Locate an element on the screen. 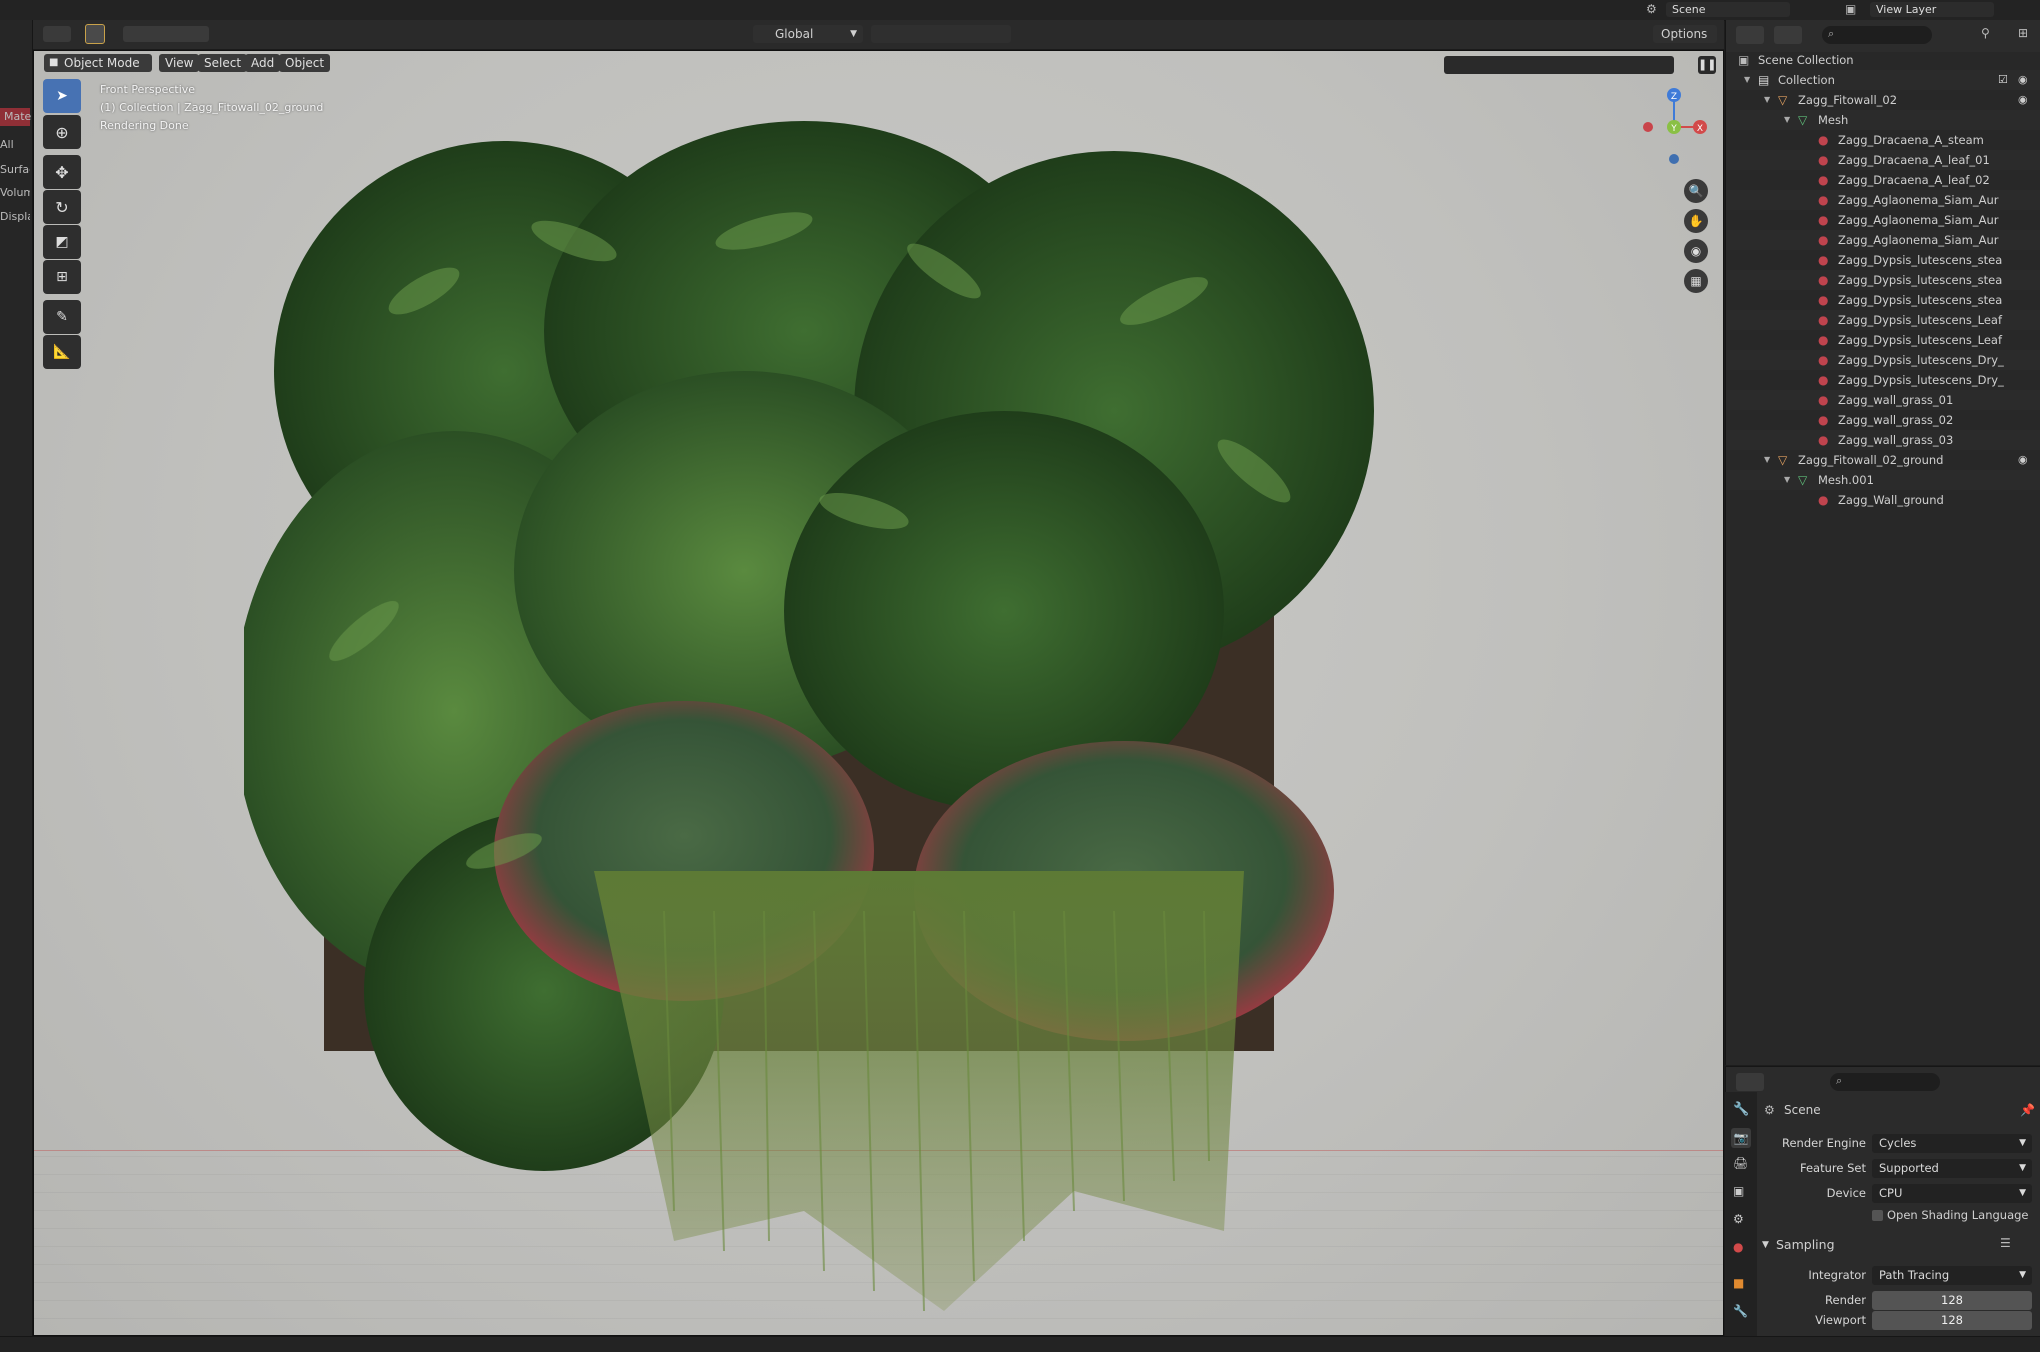  outliner-item-label: Zagg_Dypsis_lutescens_Dry_ is located at coordinates (1921, 360).